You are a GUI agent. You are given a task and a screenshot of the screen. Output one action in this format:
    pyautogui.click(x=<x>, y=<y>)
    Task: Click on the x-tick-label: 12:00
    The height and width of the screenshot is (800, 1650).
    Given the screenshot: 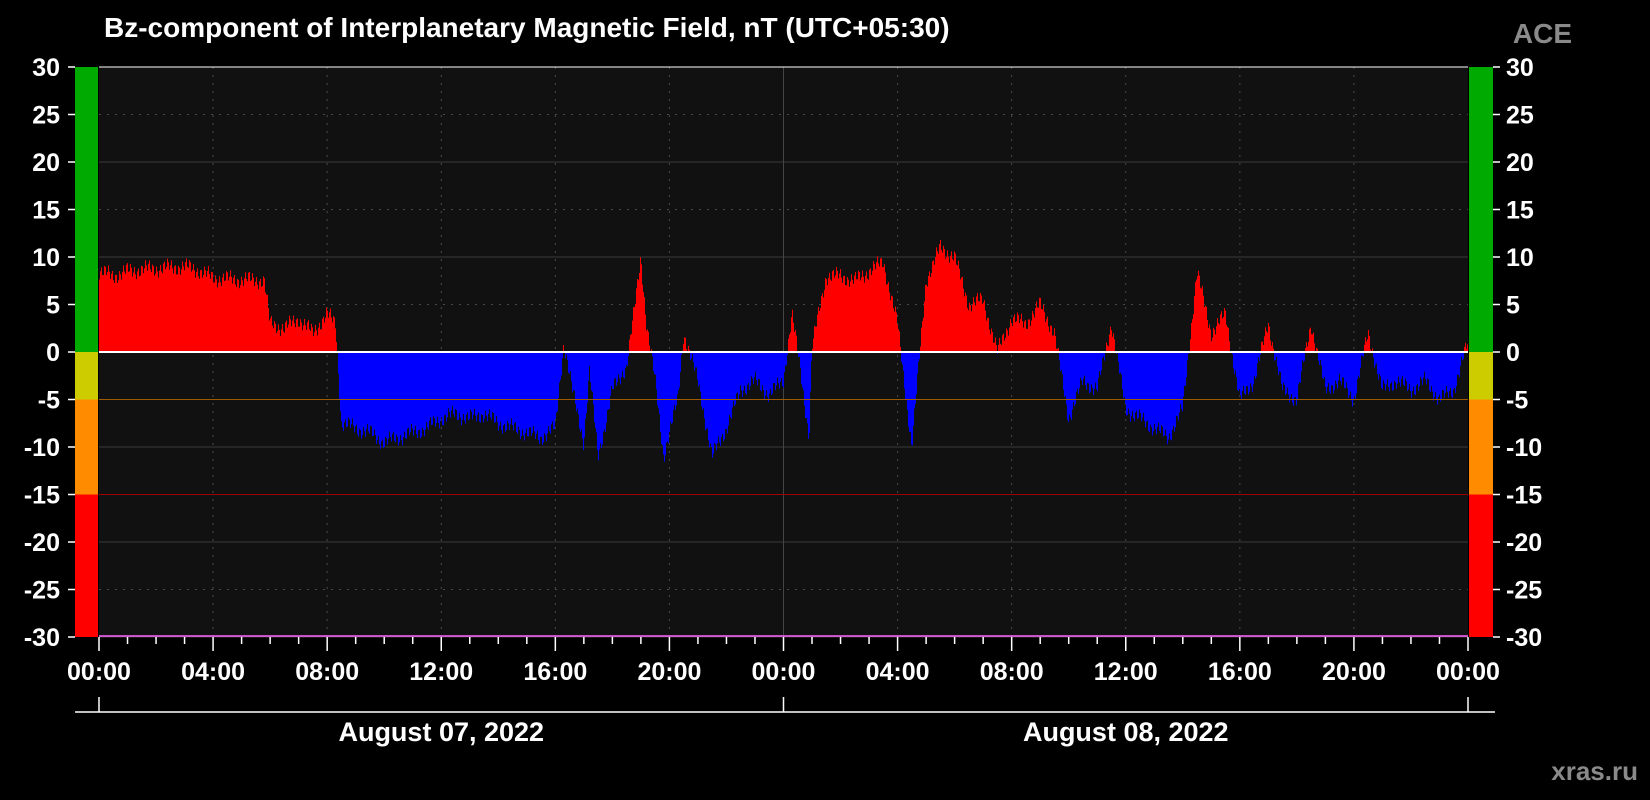 What is the action you would take?
    pyautogui.click(x=1126, y=672)
    